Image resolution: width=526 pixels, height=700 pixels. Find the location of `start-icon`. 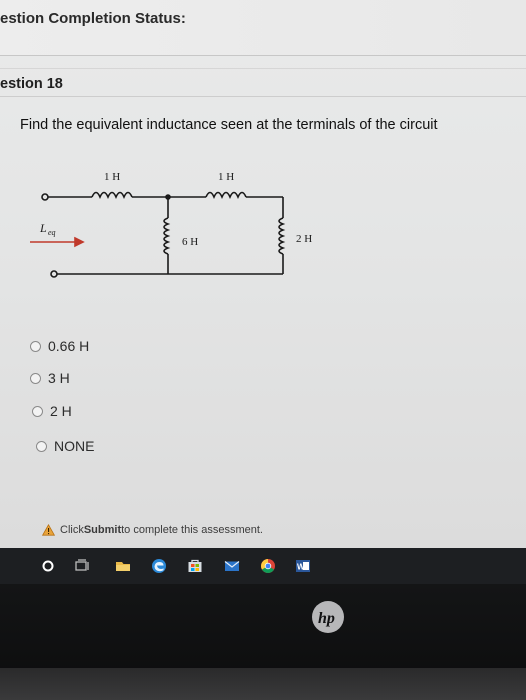

start-icon is located at coordinates (48, 566).